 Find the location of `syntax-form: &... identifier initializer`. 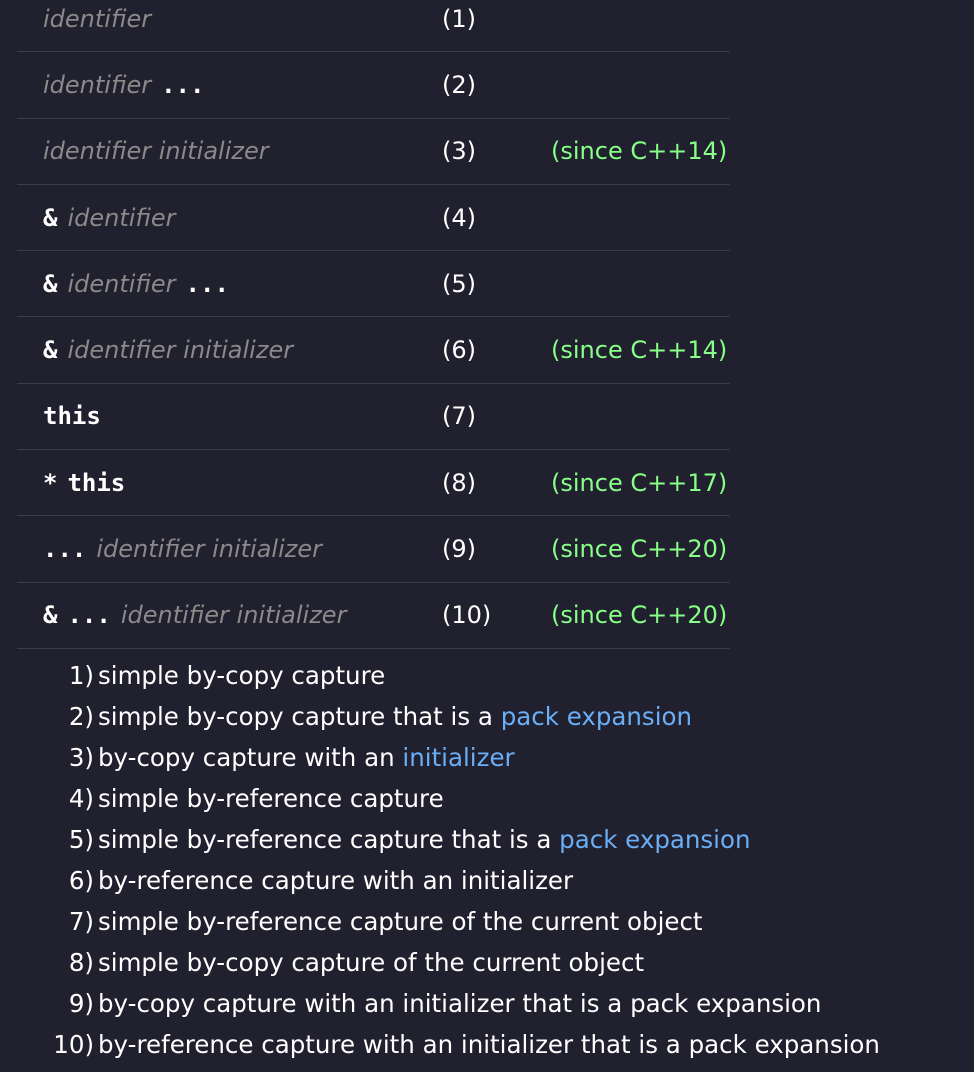

syntax-form: &... identifier initializer is located at coordinates (194, 615).